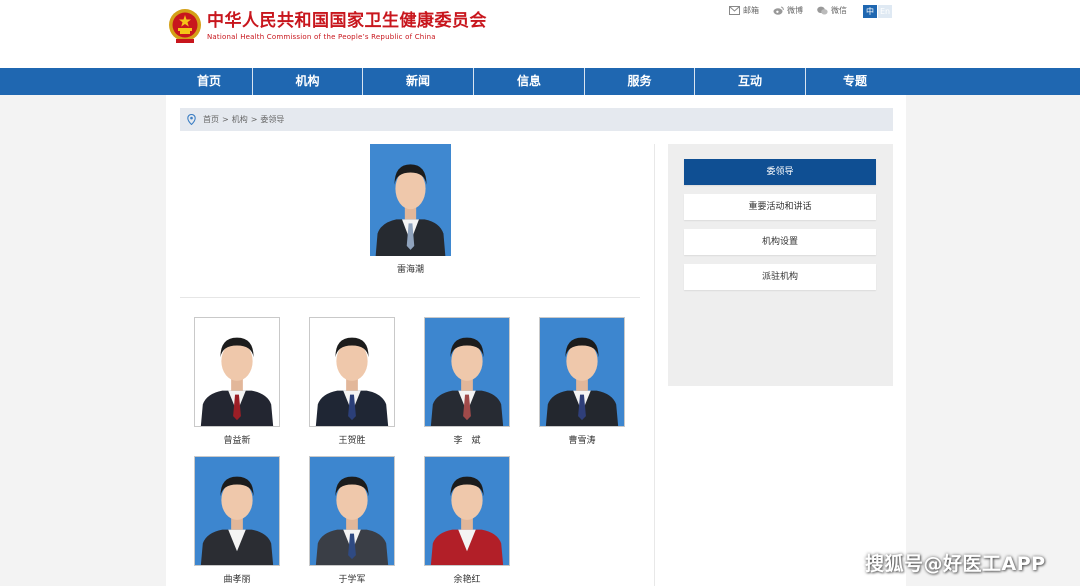 The image size is (1080, 586). What do you see at coordinates (780, 242) in the screenshot?
I see `sidebar-item-structure: 机构设置` at bounding box center [780, 242].